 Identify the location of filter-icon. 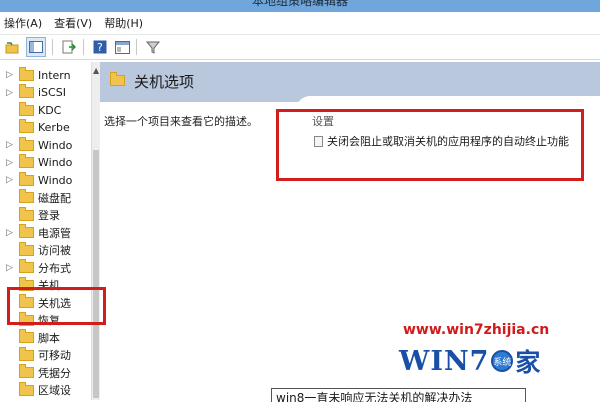
(153, 47).